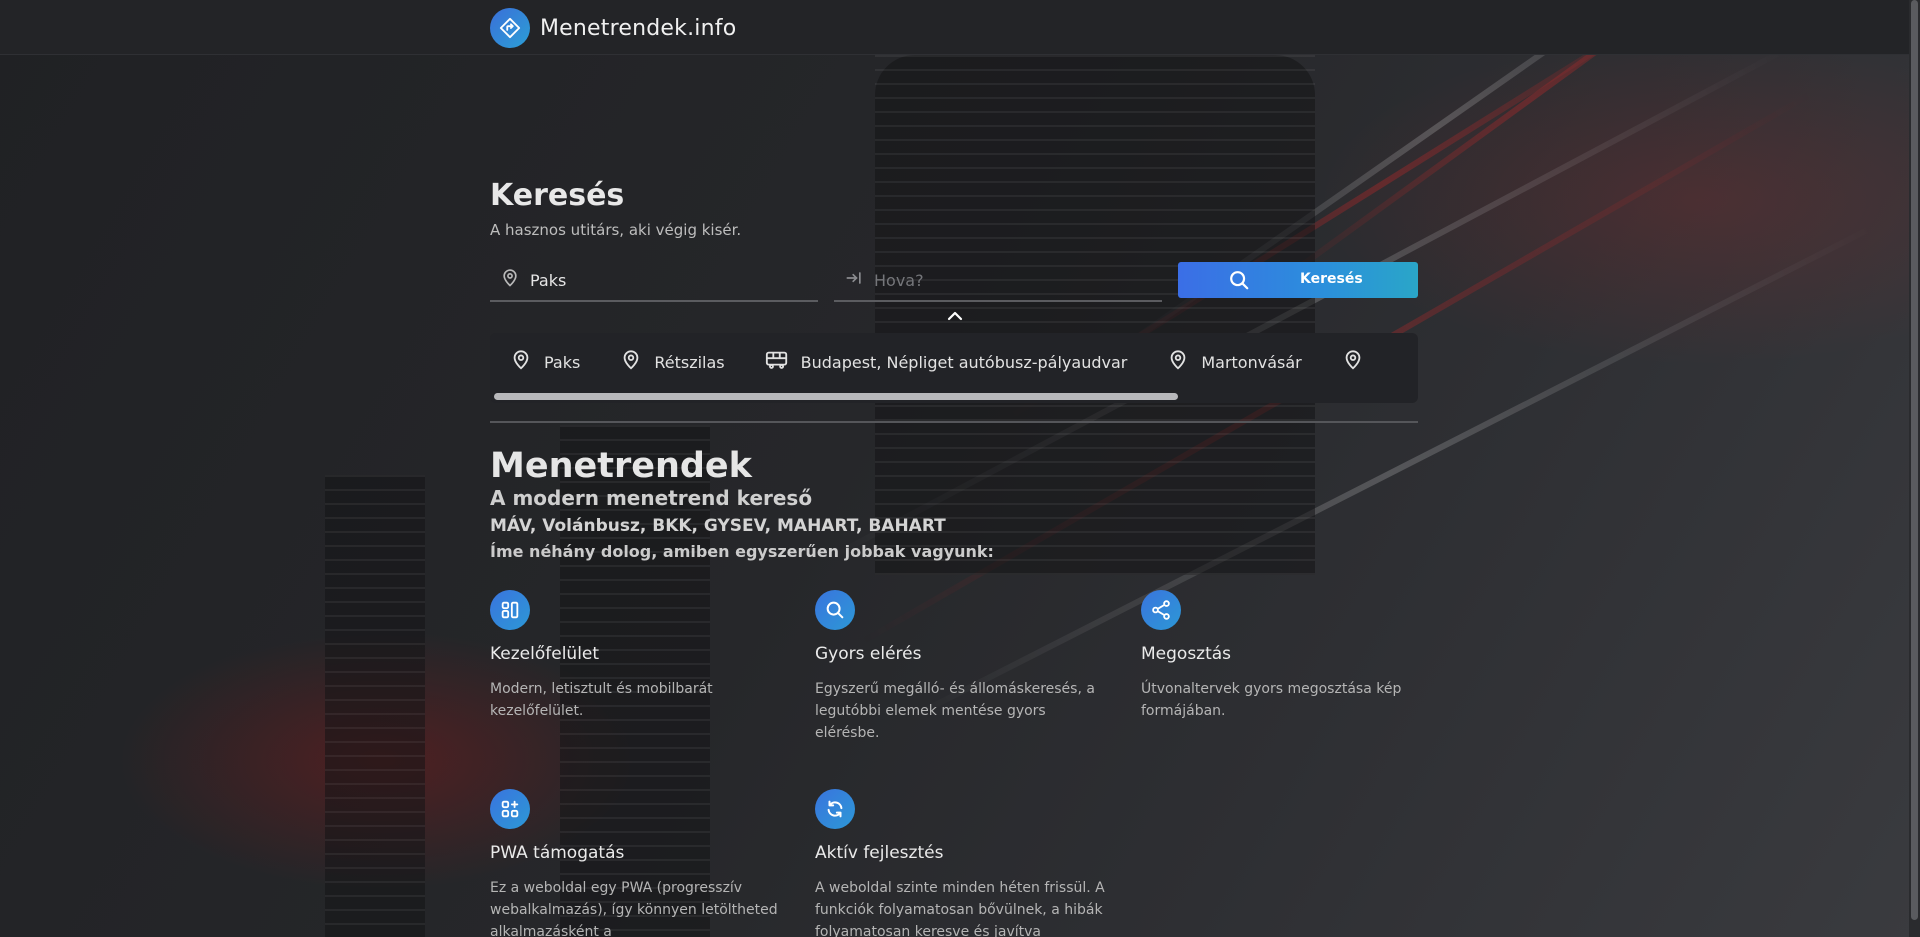  What do you see at coordinates (954, 422) in the screenshot?
I see `section-divider` at bounding box center [954, 422].